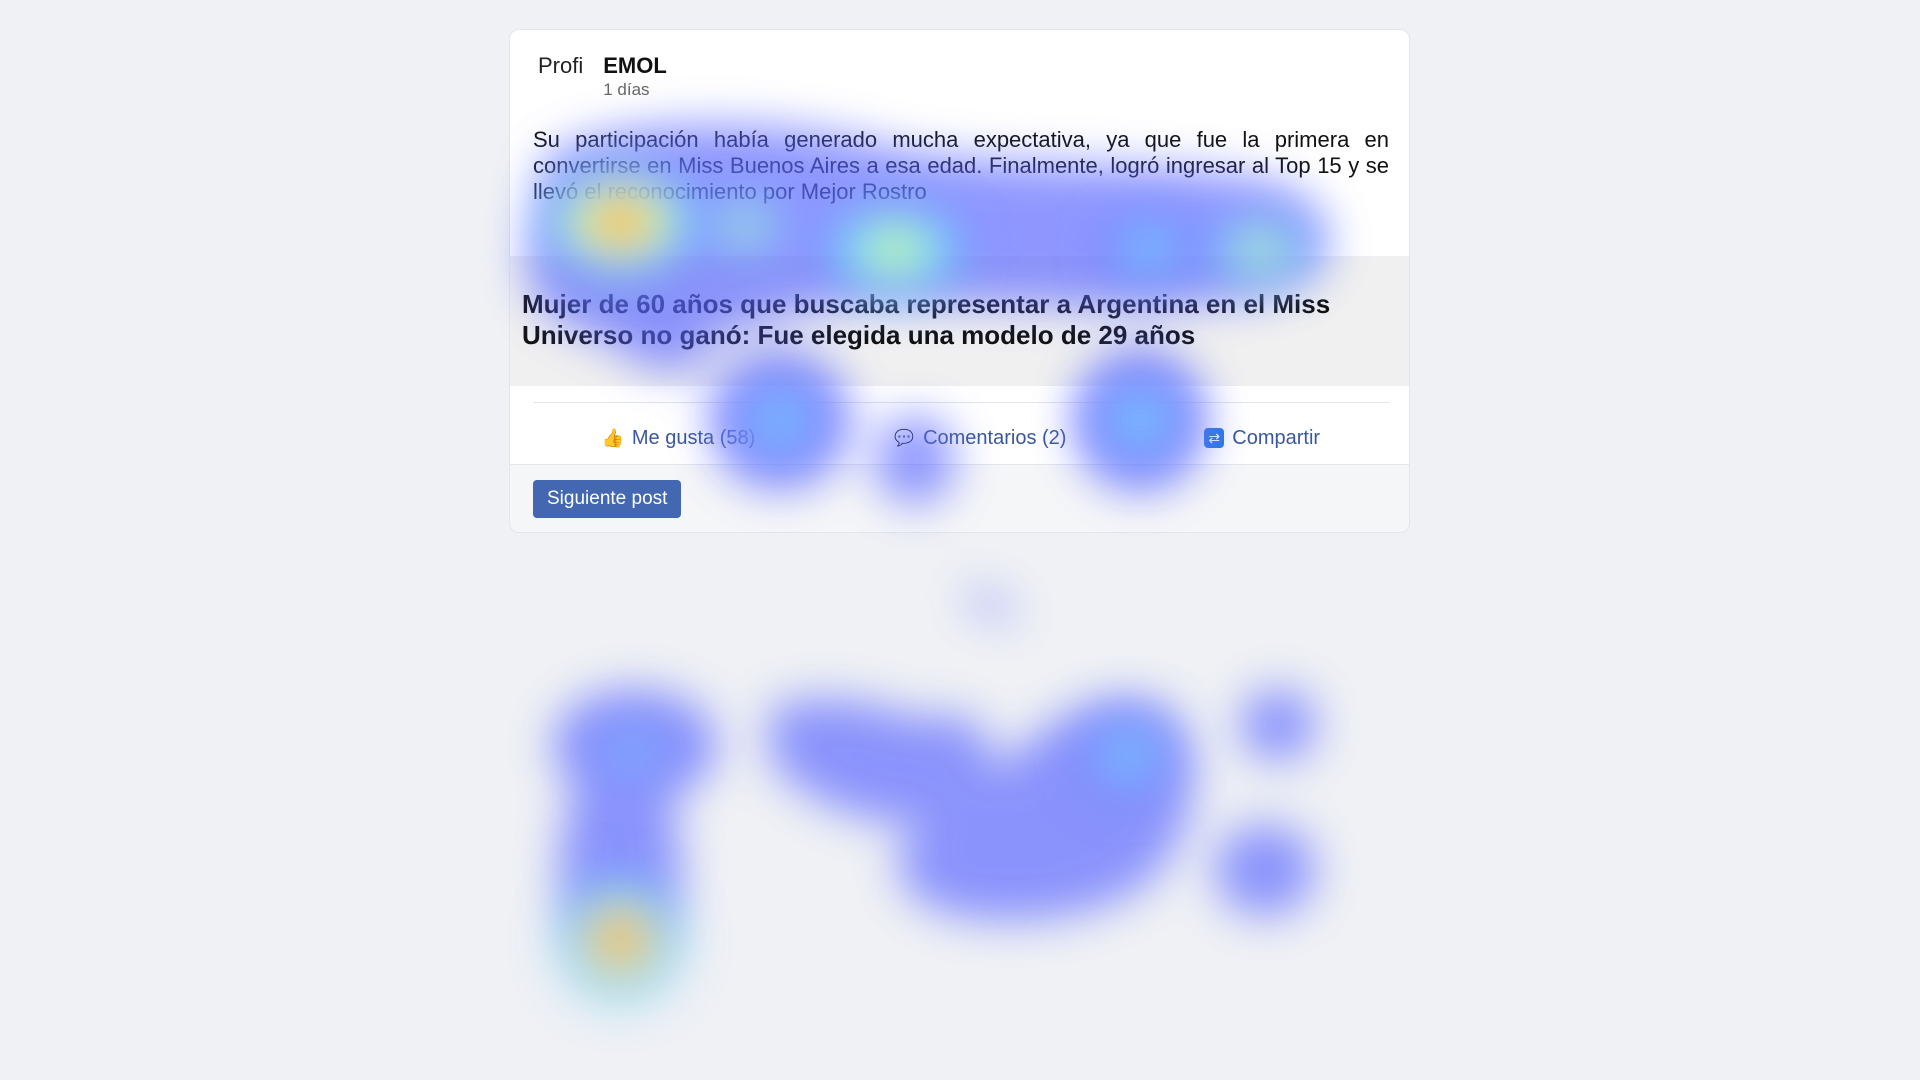 Image resolution: width=1920 pixels, height=1080 pixels. What do you see at coordinates (959, 498) in the screenshot?
I see `post-footer: Siguiente post` at bounding box center [959, 498].